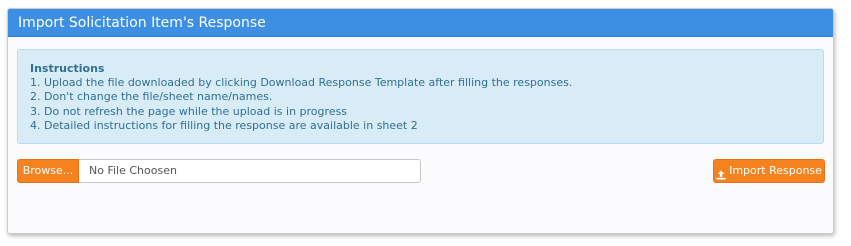  I want to click on upload-icon, so click(721, 173).